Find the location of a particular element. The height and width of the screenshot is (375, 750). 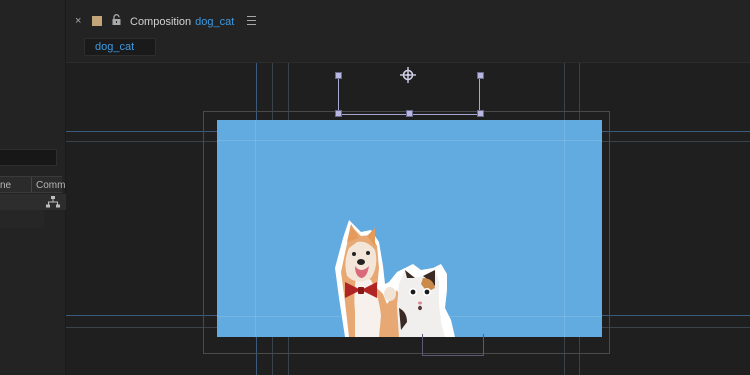

close-icon: × is located at coordinates (78, 21).